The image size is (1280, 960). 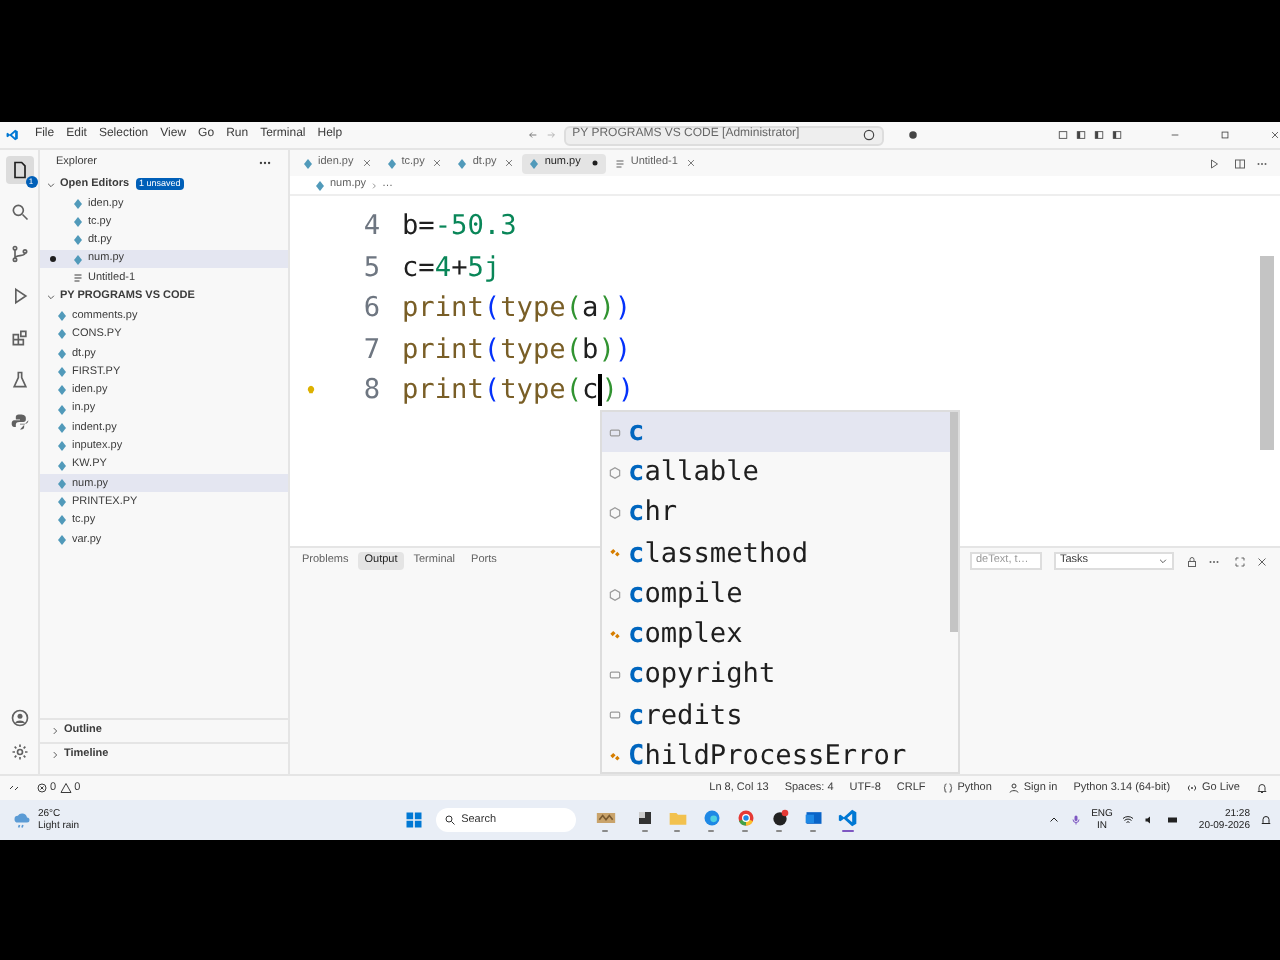 What do you see at coordinates (780, 675) in the screenshot?
I see `suggestion-item: copyright` at bounding box center [780, 675].